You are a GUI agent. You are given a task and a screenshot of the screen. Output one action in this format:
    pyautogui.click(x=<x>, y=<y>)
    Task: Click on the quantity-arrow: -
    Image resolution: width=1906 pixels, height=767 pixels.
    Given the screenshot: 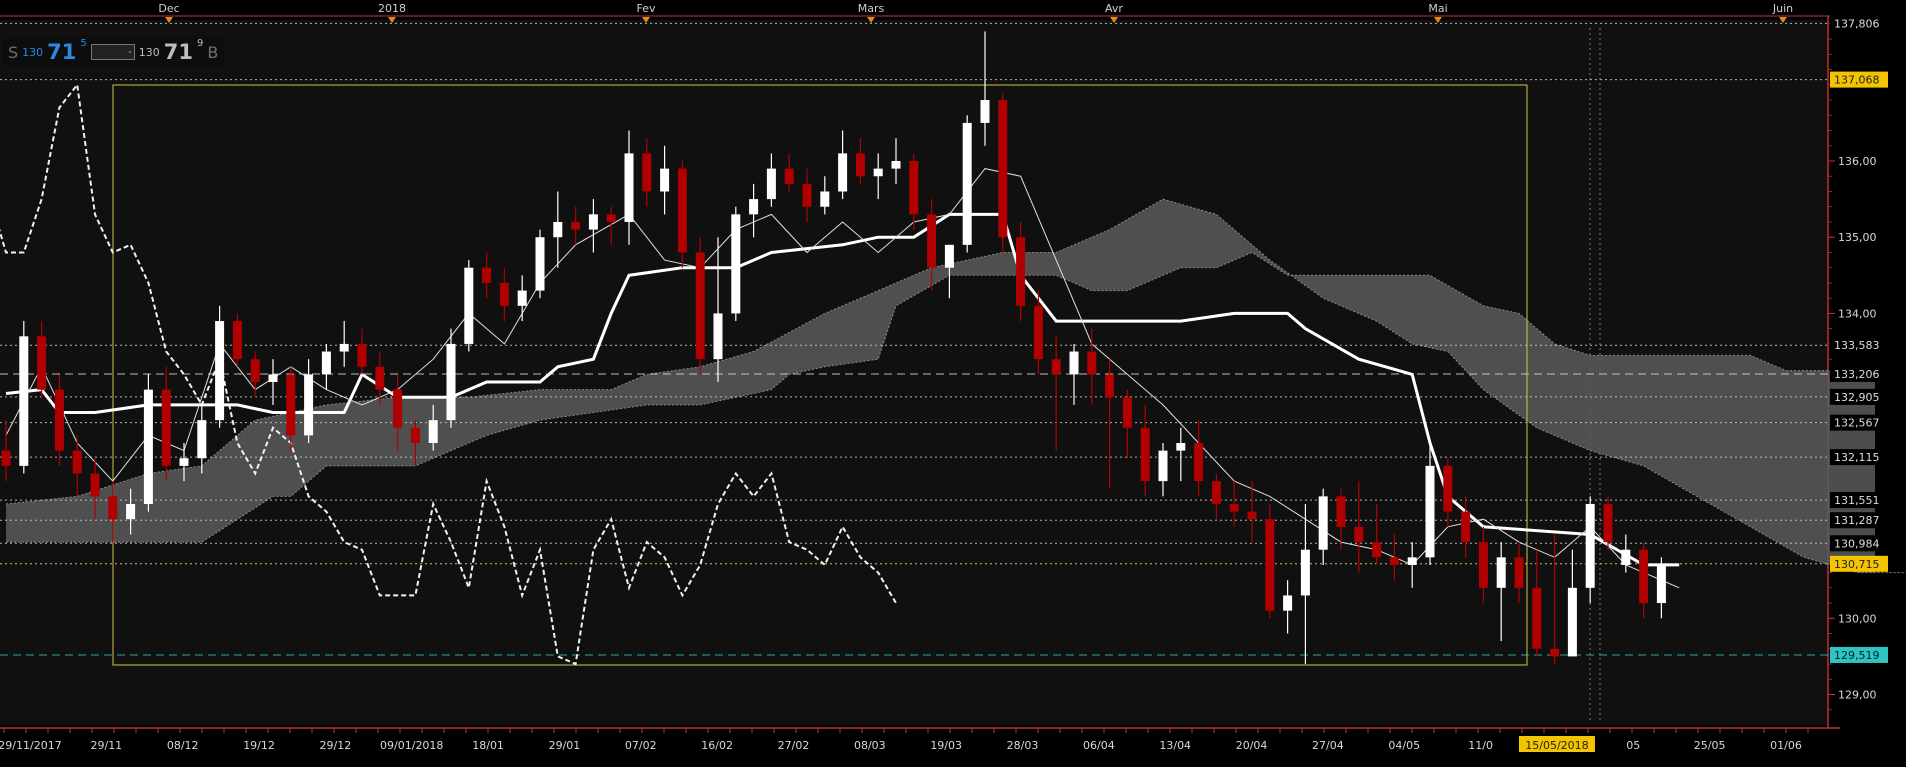 What is the action you would take?
    pyautogui.click(x=130, y=52)
    